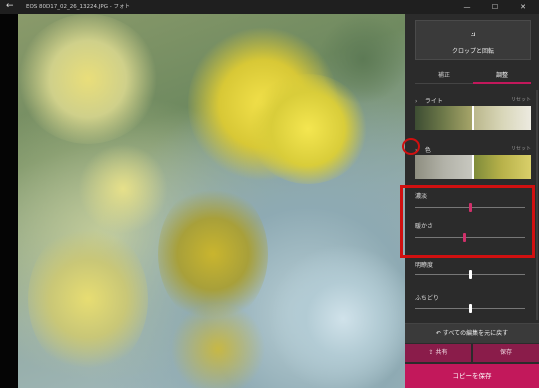 The width and height of the screenshot is (539, 388). Describe the element at coordinates (444, 77) in the screenshot. I see `tab-enhance: 補正` at that location.